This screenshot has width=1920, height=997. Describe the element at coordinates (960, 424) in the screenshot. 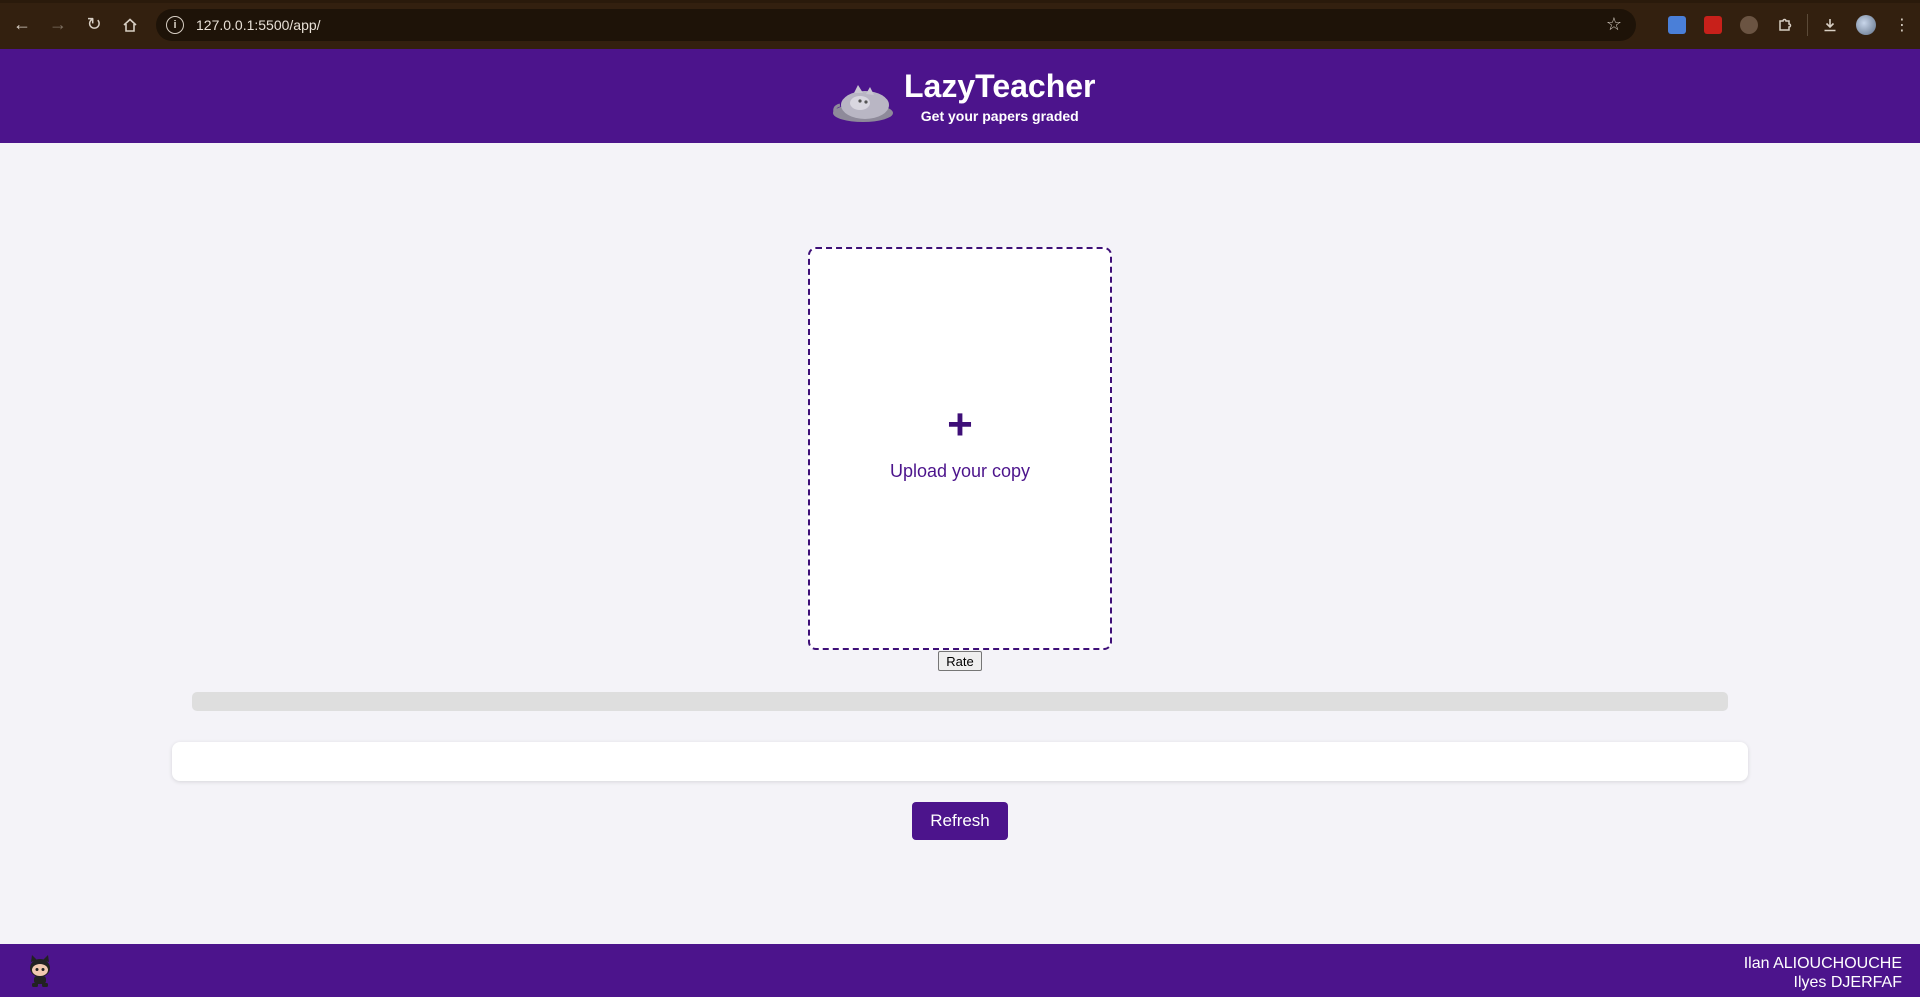

I see `plus-icon: +` at that location.